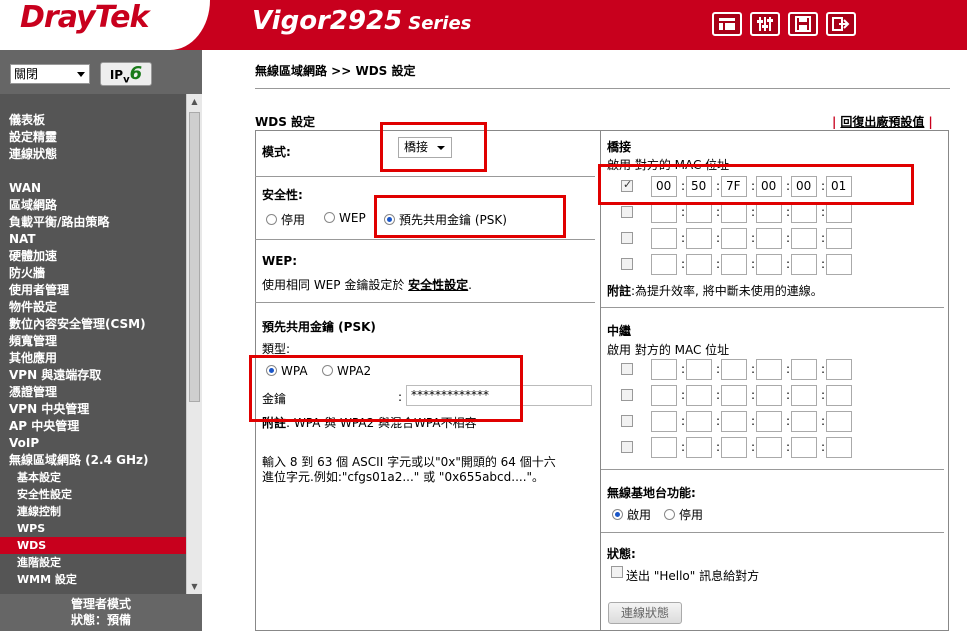  Describe the element at coordinates (765, 24) in the screenshot. I see `settings-sliders-icon` at that location.